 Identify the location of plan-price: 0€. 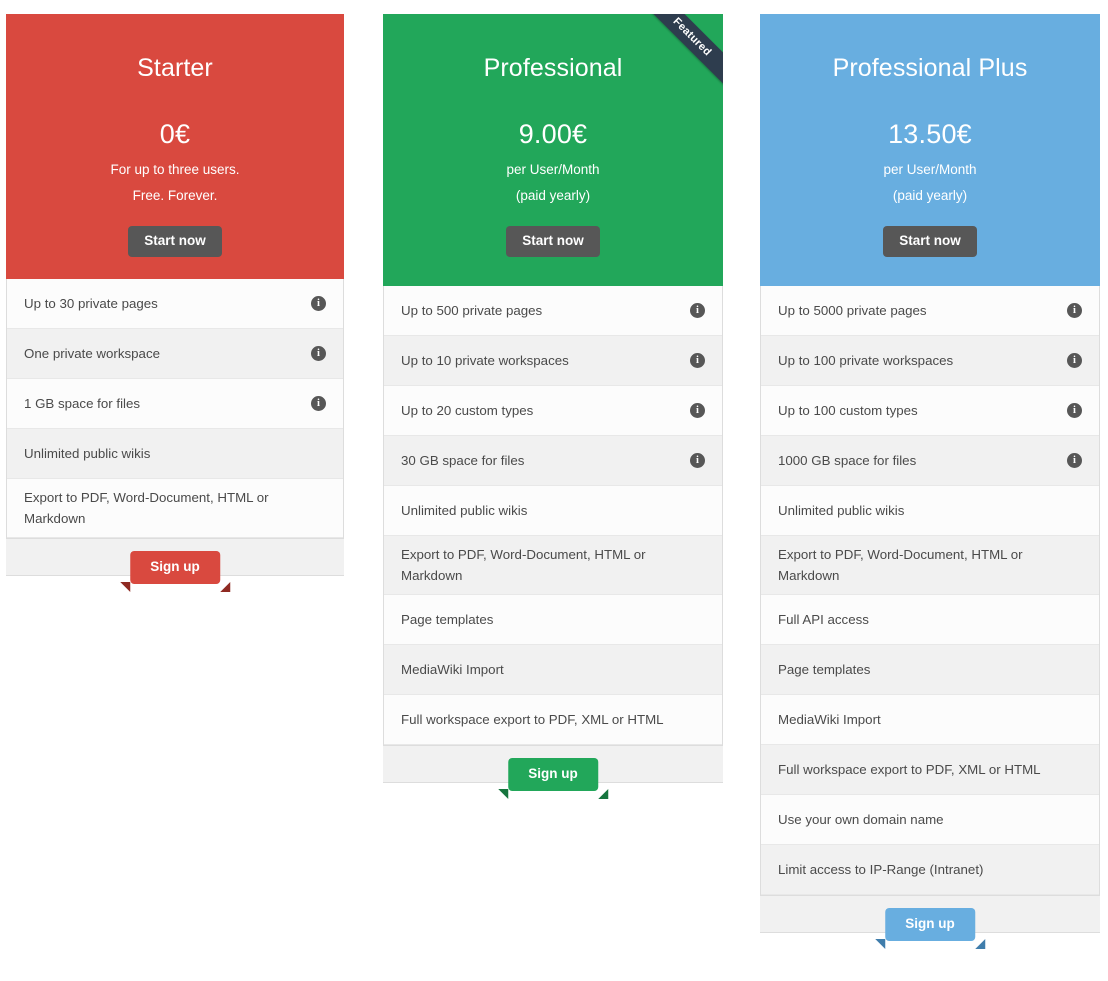
(175, 134).